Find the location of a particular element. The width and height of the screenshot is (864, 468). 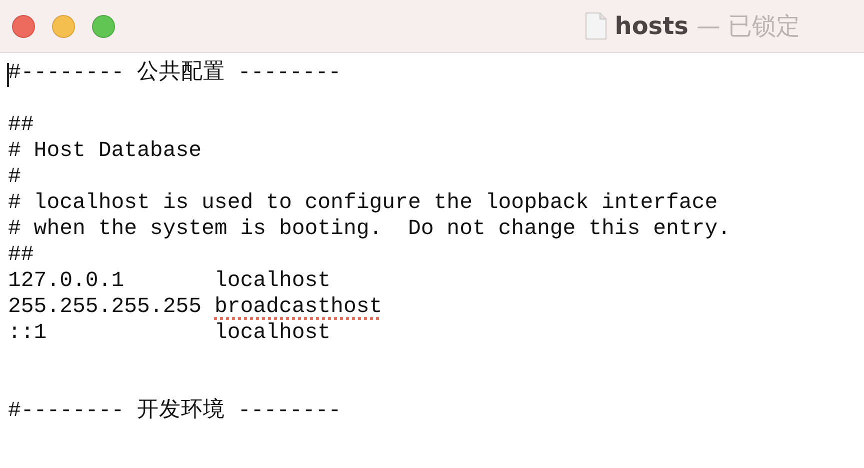

text-cursor is located at coordinates (8, 75).